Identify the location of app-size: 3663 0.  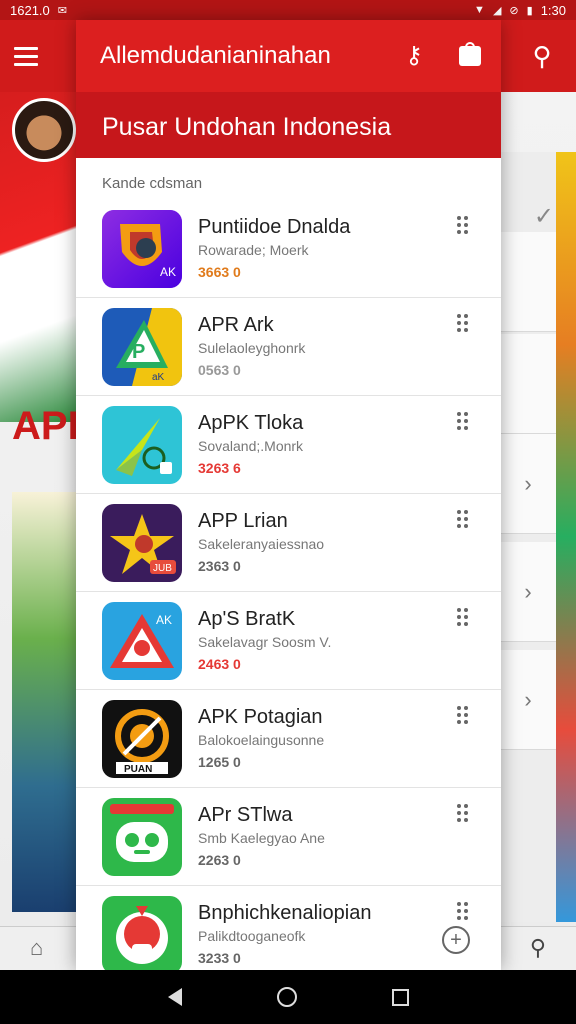
(219, 272).